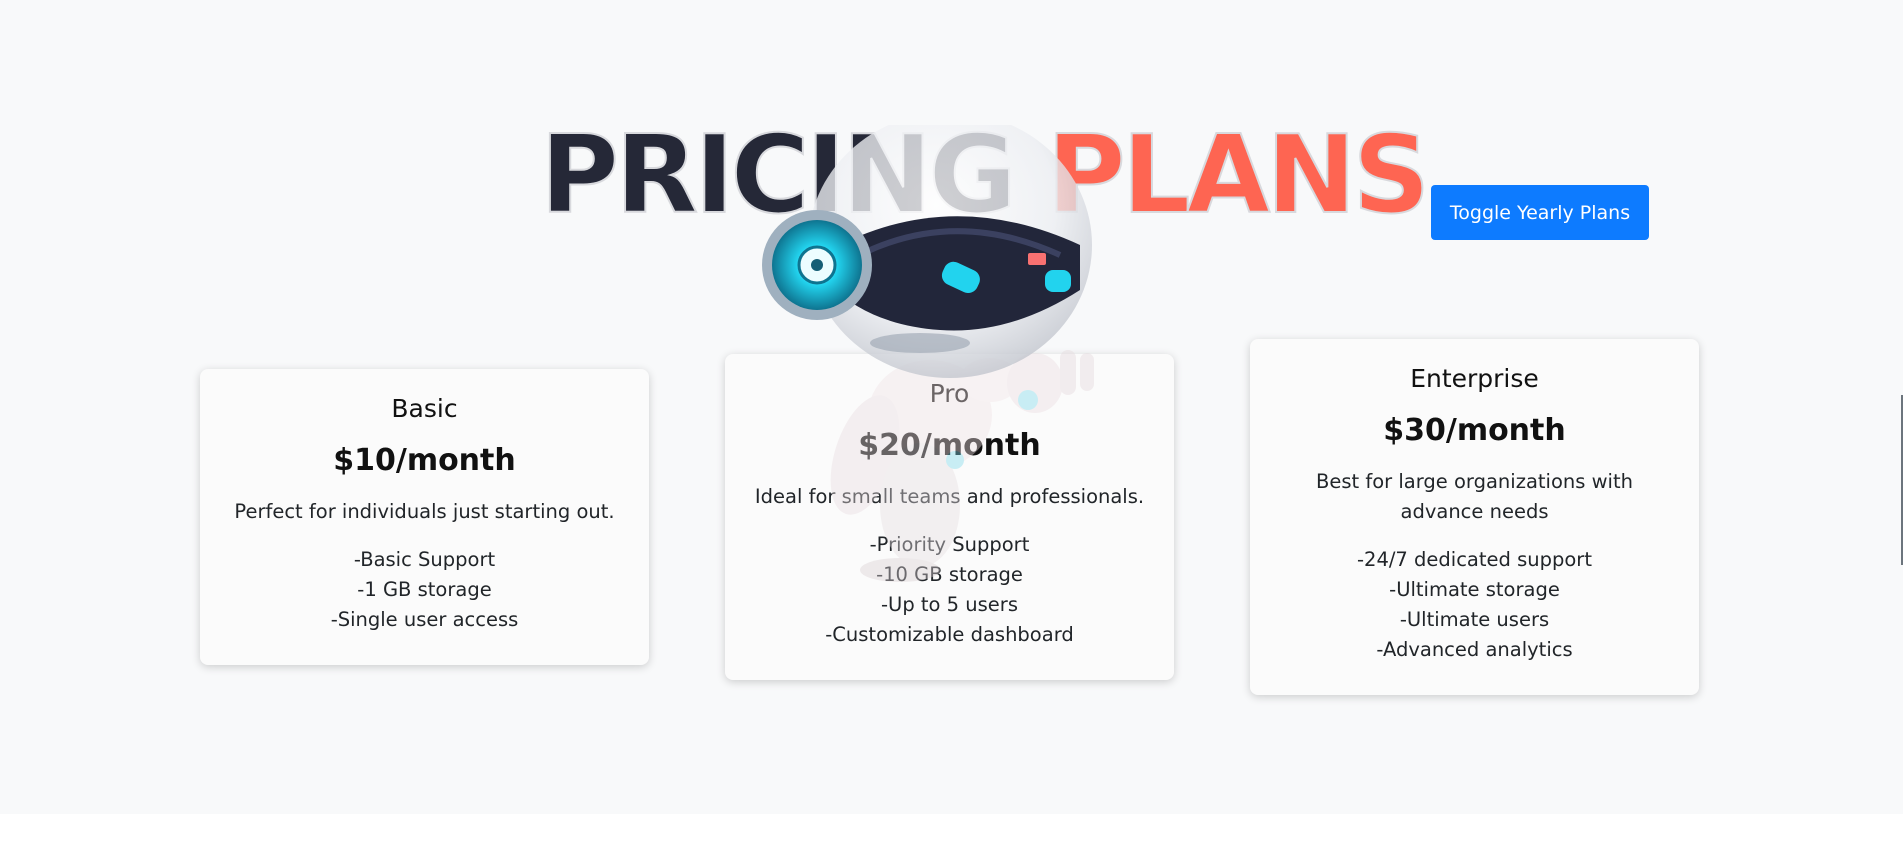  Describe the element at coordinates (424, 619) in the screenshot. I see `plan-feature: -Single user access` at that location.